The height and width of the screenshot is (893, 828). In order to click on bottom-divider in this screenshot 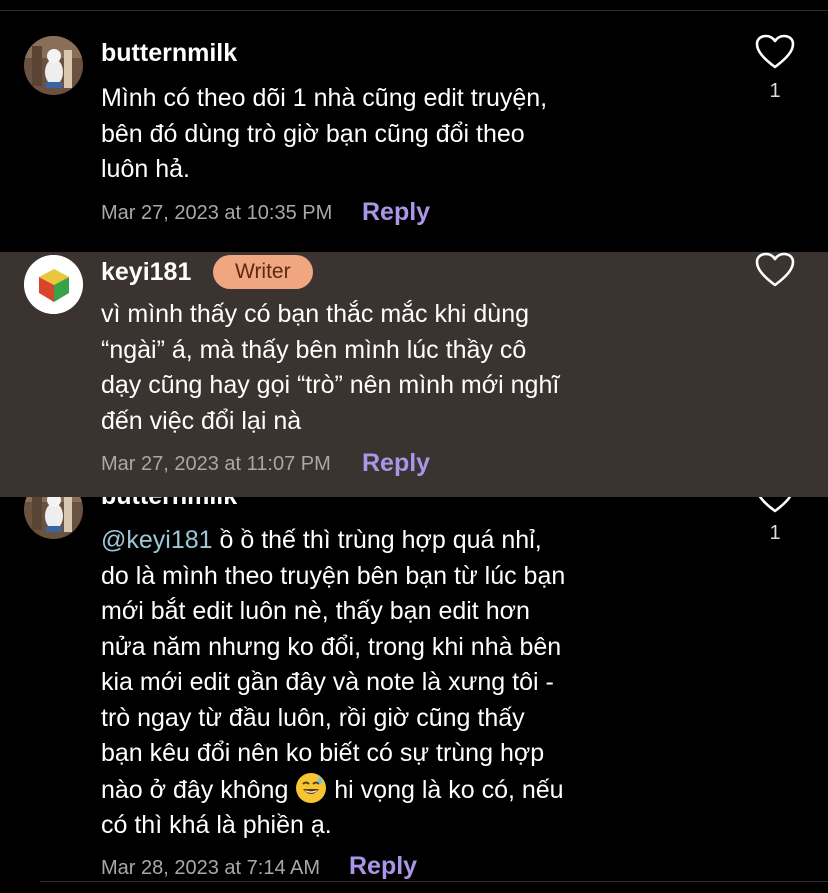, I will do `click(434, 881)`.